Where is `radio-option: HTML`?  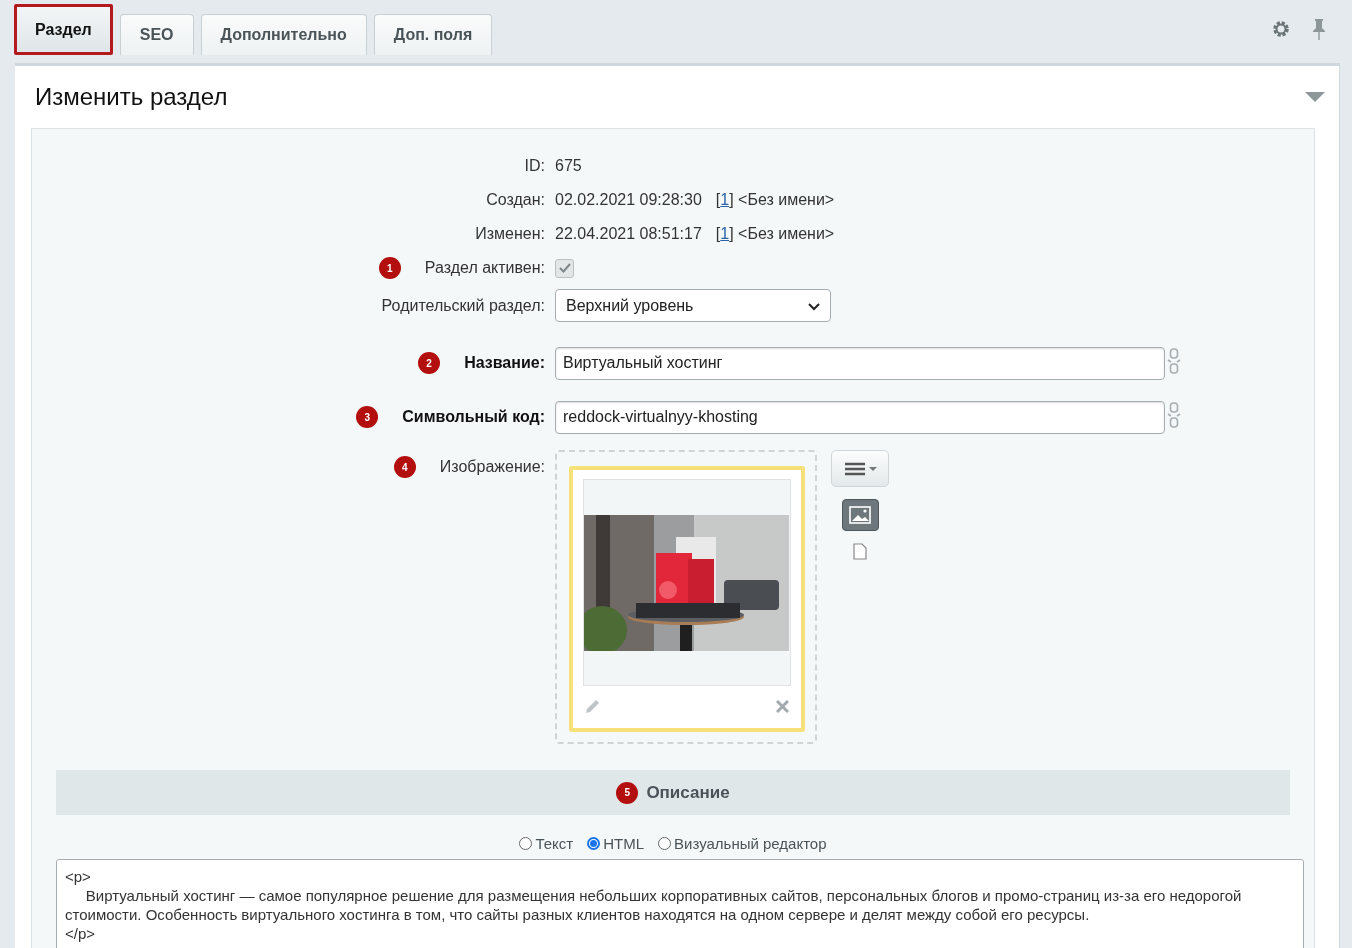 radio-option: HTML is located at coordinates (616, 843).